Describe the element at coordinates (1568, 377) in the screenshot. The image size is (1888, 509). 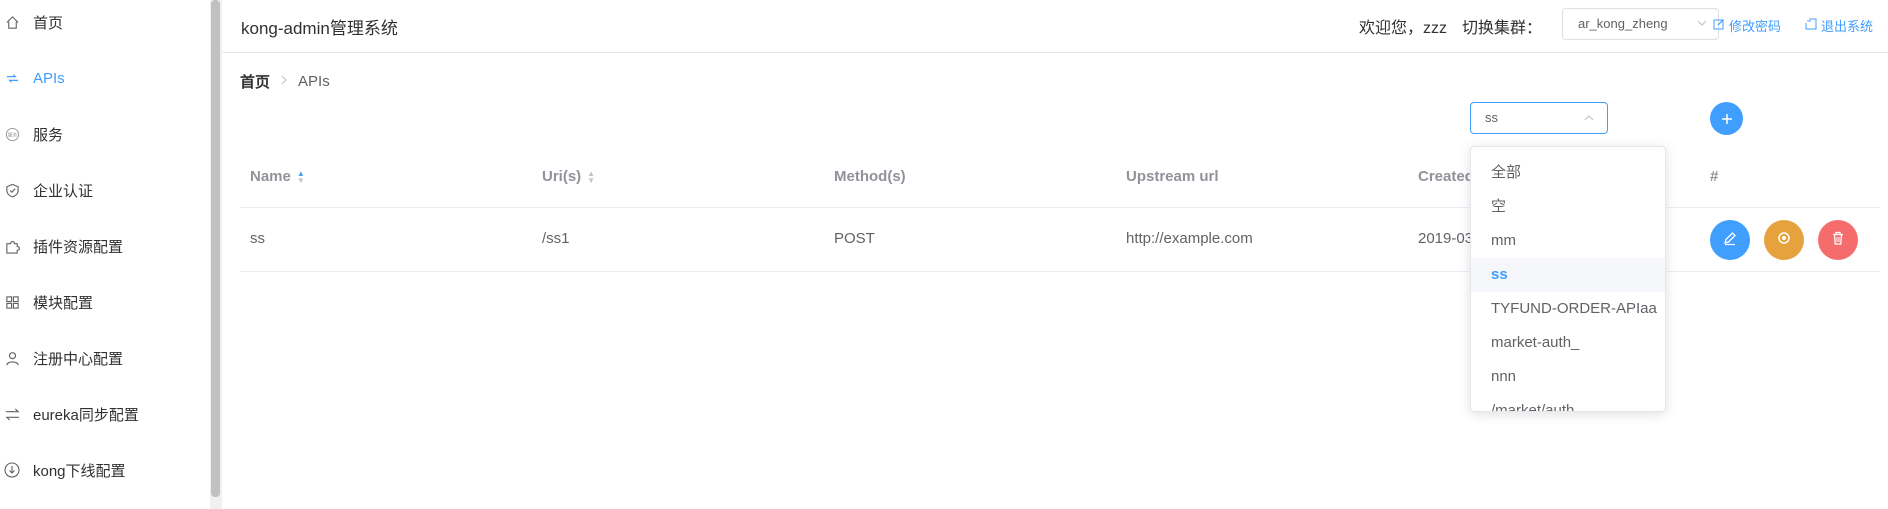
I see `dropdown-option: nnn` at that location.